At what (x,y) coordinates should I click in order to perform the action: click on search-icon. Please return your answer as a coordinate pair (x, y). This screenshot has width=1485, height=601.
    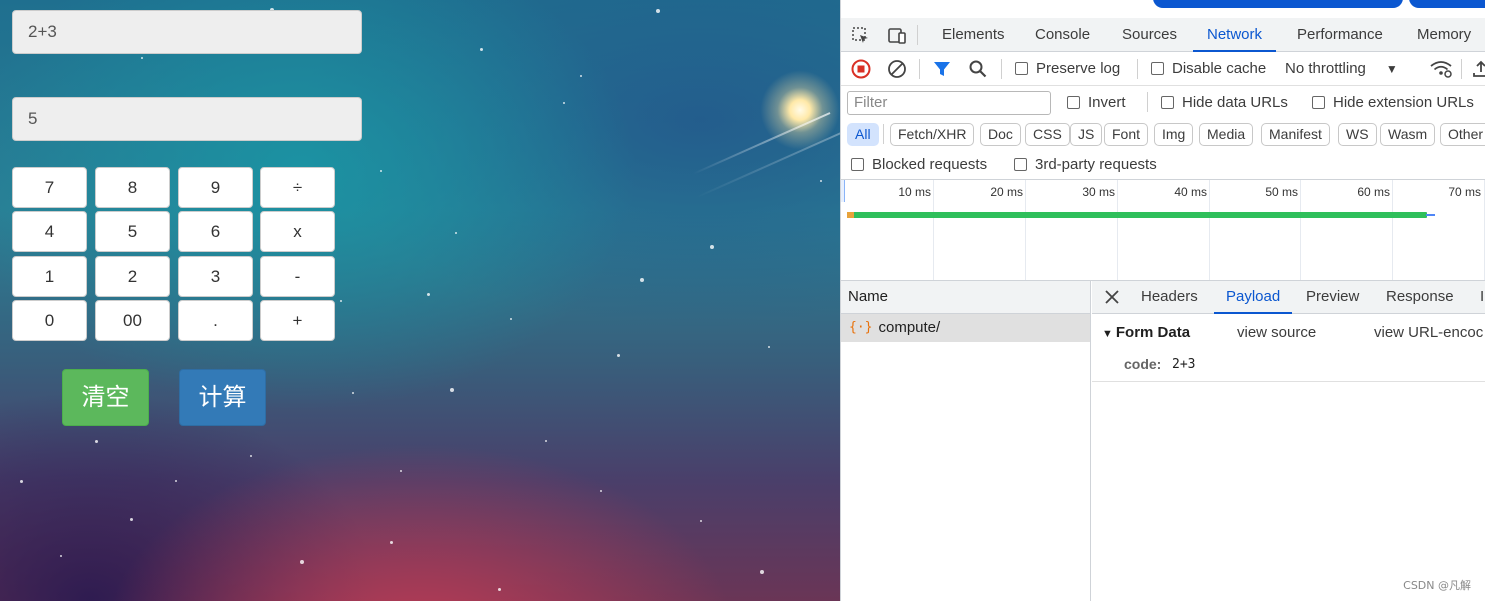
    Looking at the image, I should click on (978, 69).